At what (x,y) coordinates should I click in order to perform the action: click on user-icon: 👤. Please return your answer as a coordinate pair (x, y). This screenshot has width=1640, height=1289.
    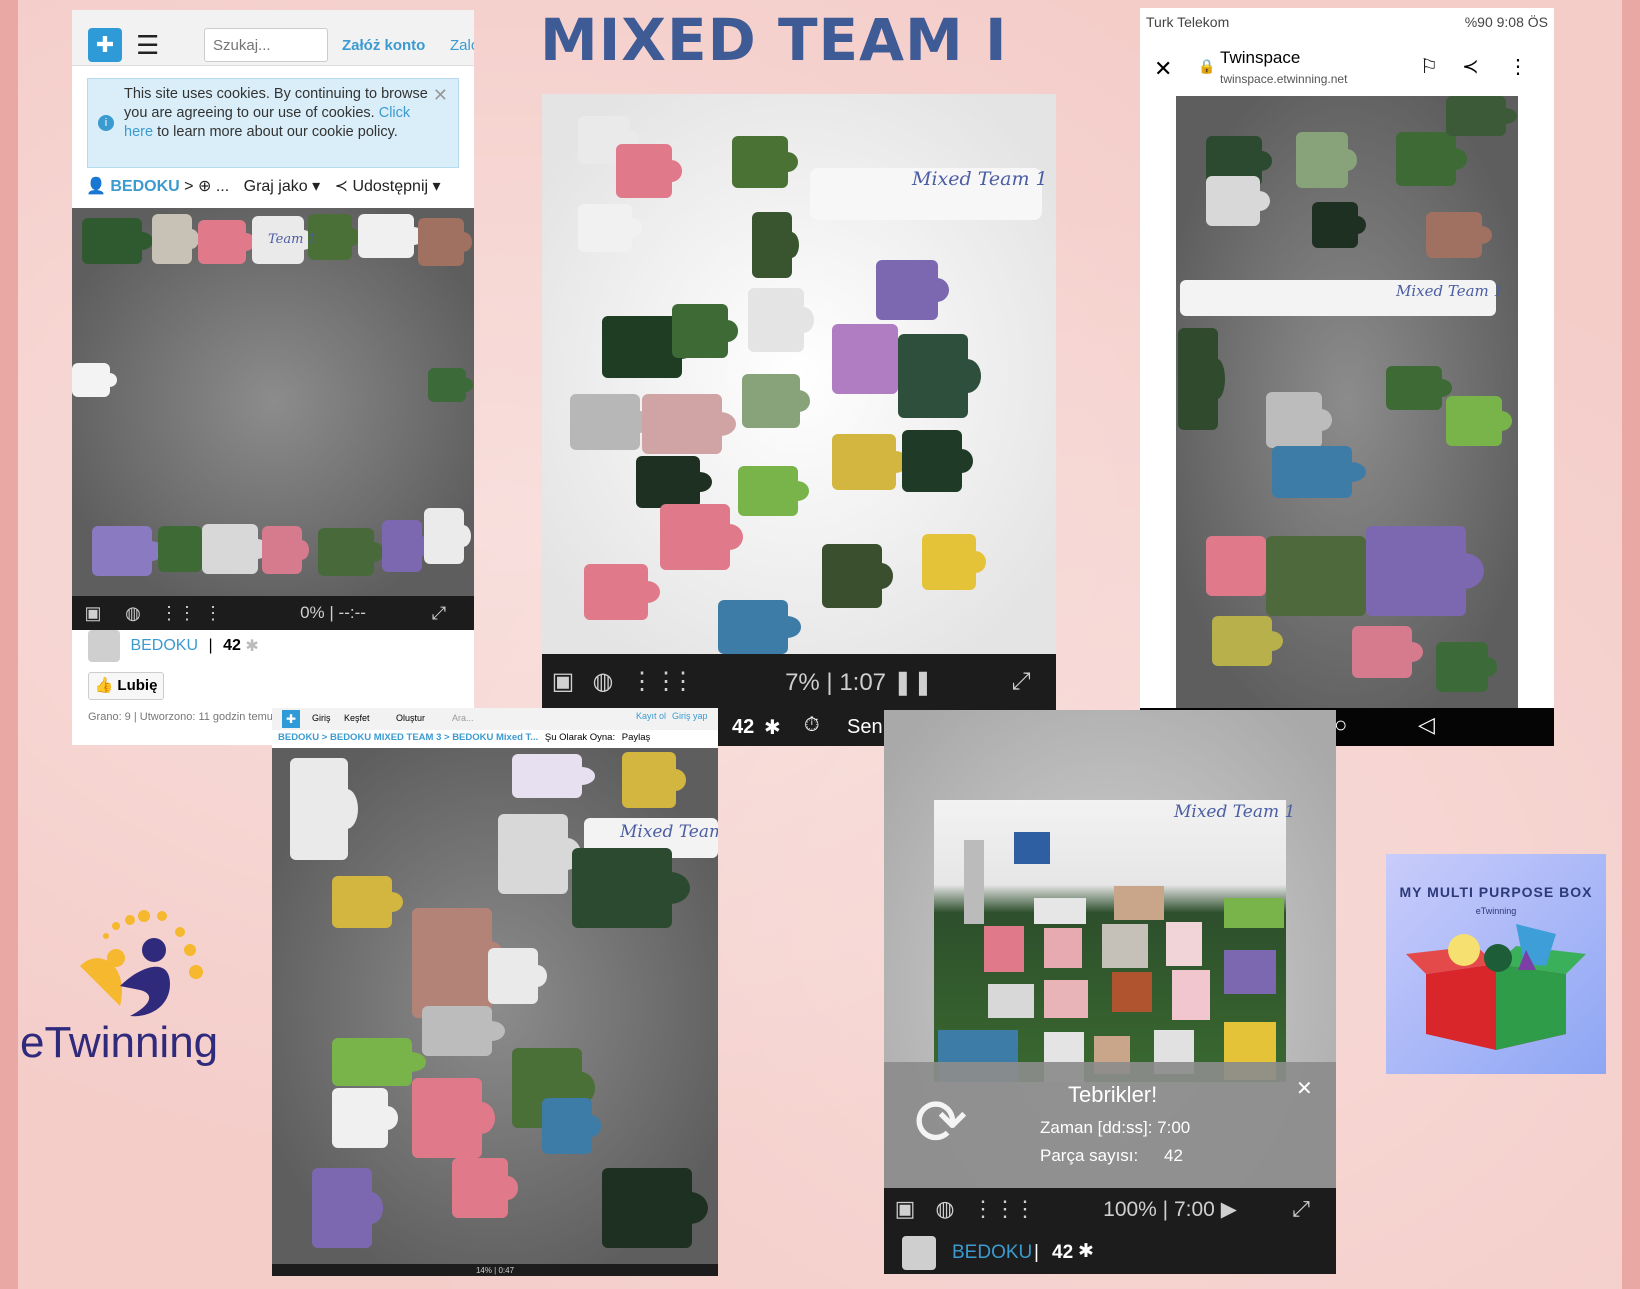
    Looking at the image, I should click on (96, 186).